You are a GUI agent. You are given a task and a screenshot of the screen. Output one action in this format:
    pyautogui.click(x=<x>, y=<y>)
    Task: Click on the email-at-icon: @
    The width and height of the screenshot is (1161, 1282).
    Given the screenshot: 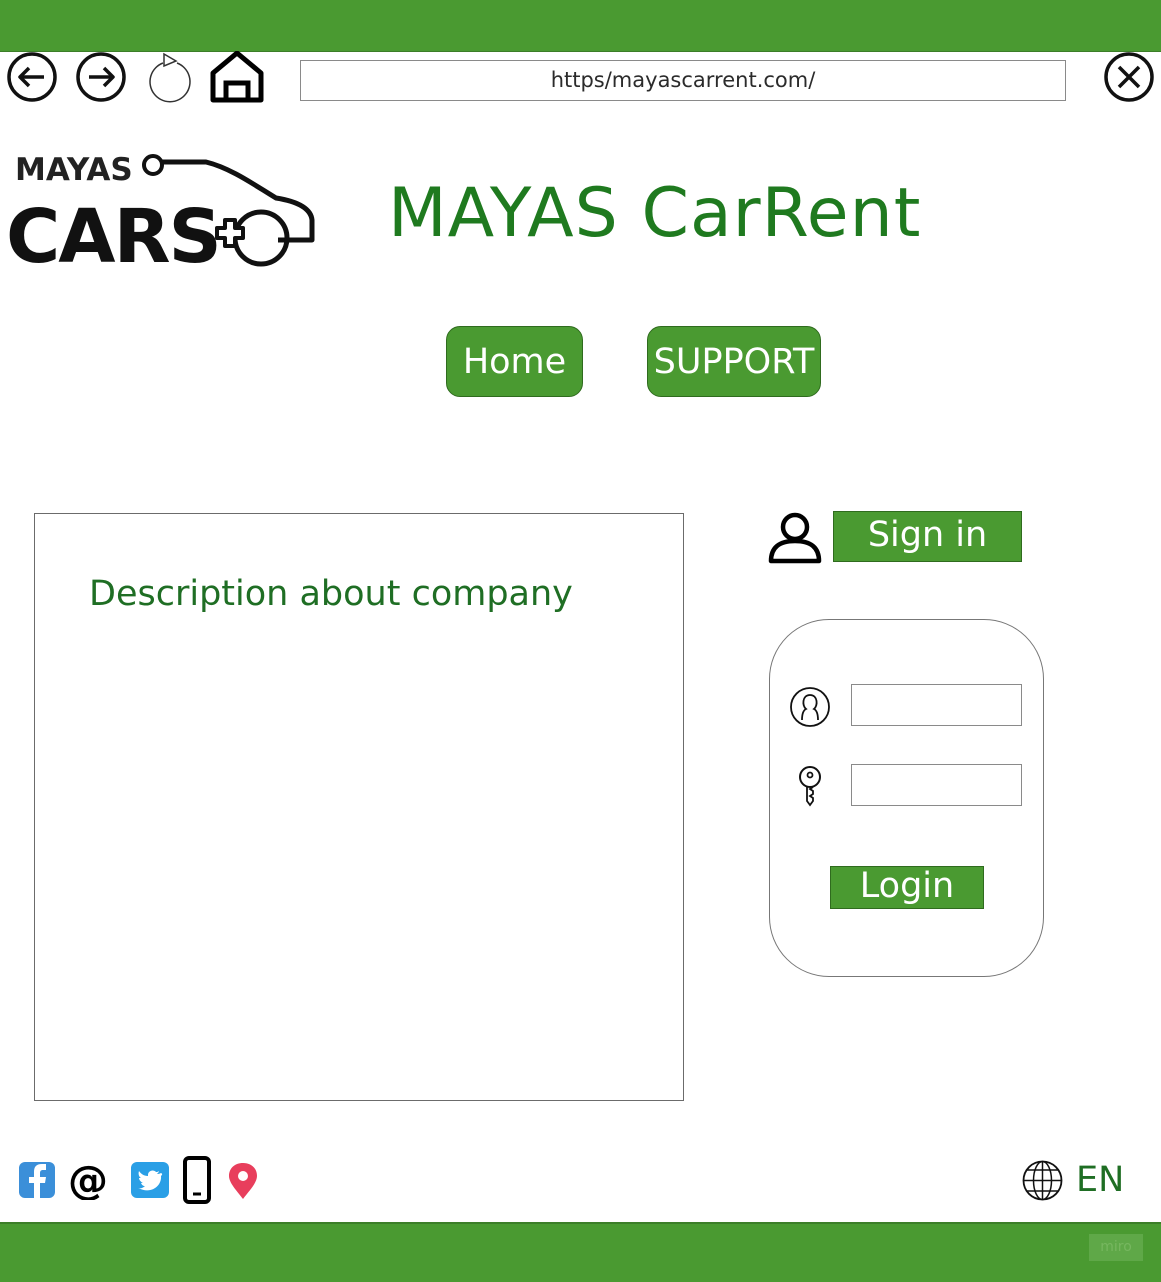 What is the action you would take?
    pyautogui.click(x=89, y=1181)
    